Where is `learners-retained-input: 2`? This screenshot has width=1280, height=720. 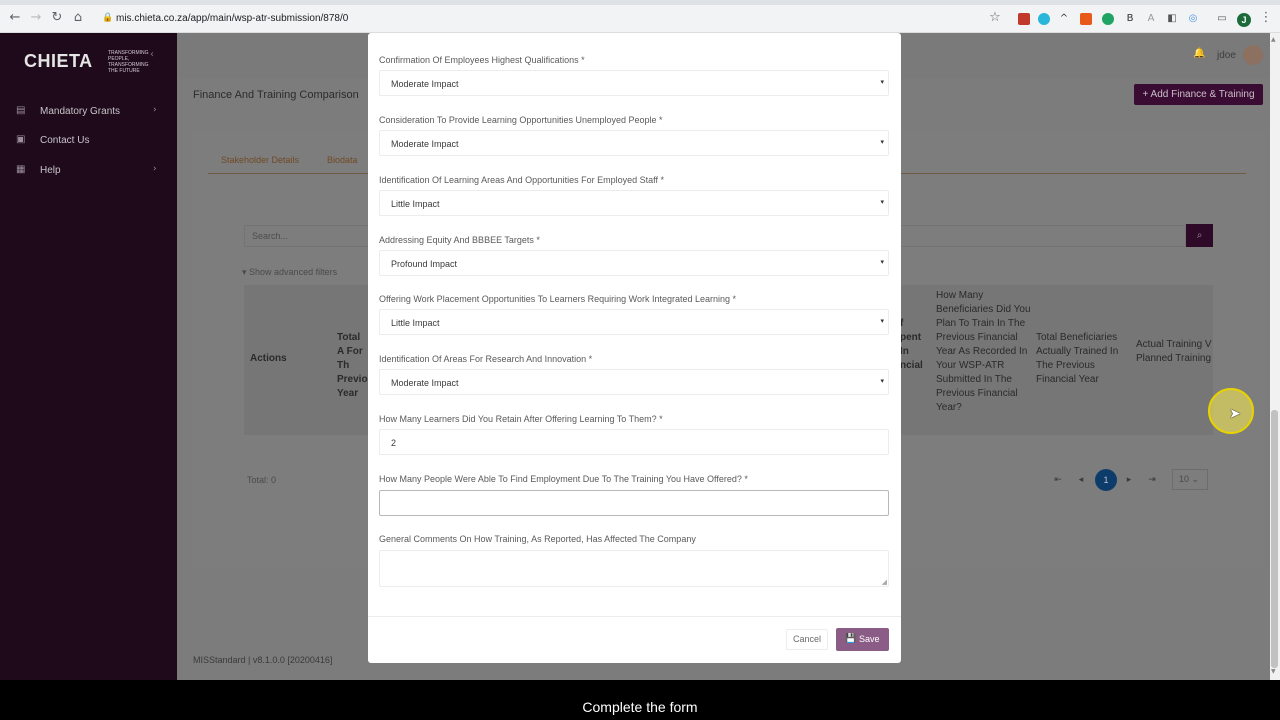 learners-retained-input: 2 is located at coordinates (634, 442).